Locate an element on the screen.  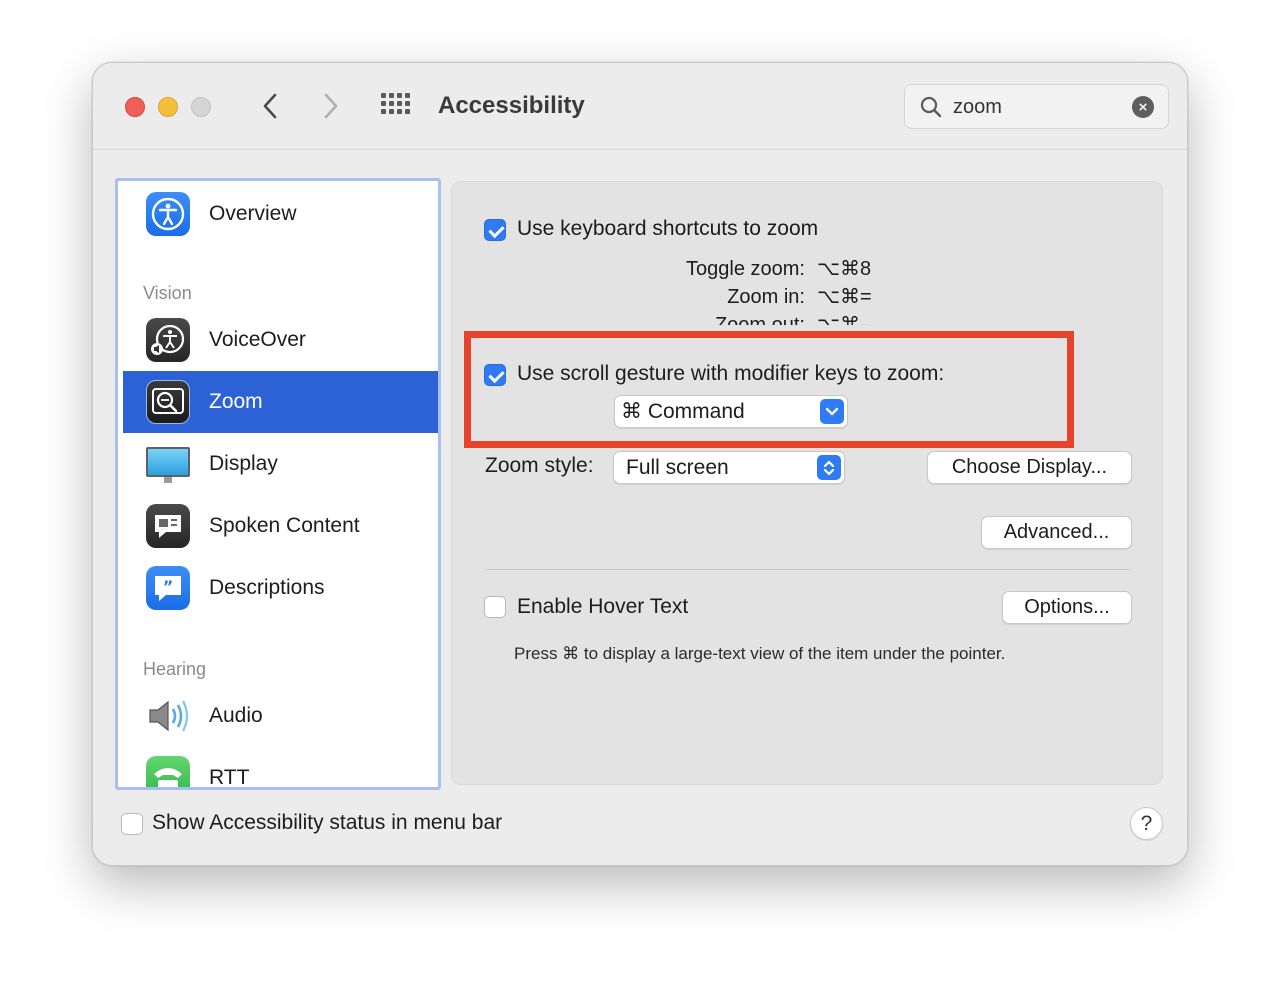
shortcut-keys: ⌥⌘- is located at coordinates (842, 319).